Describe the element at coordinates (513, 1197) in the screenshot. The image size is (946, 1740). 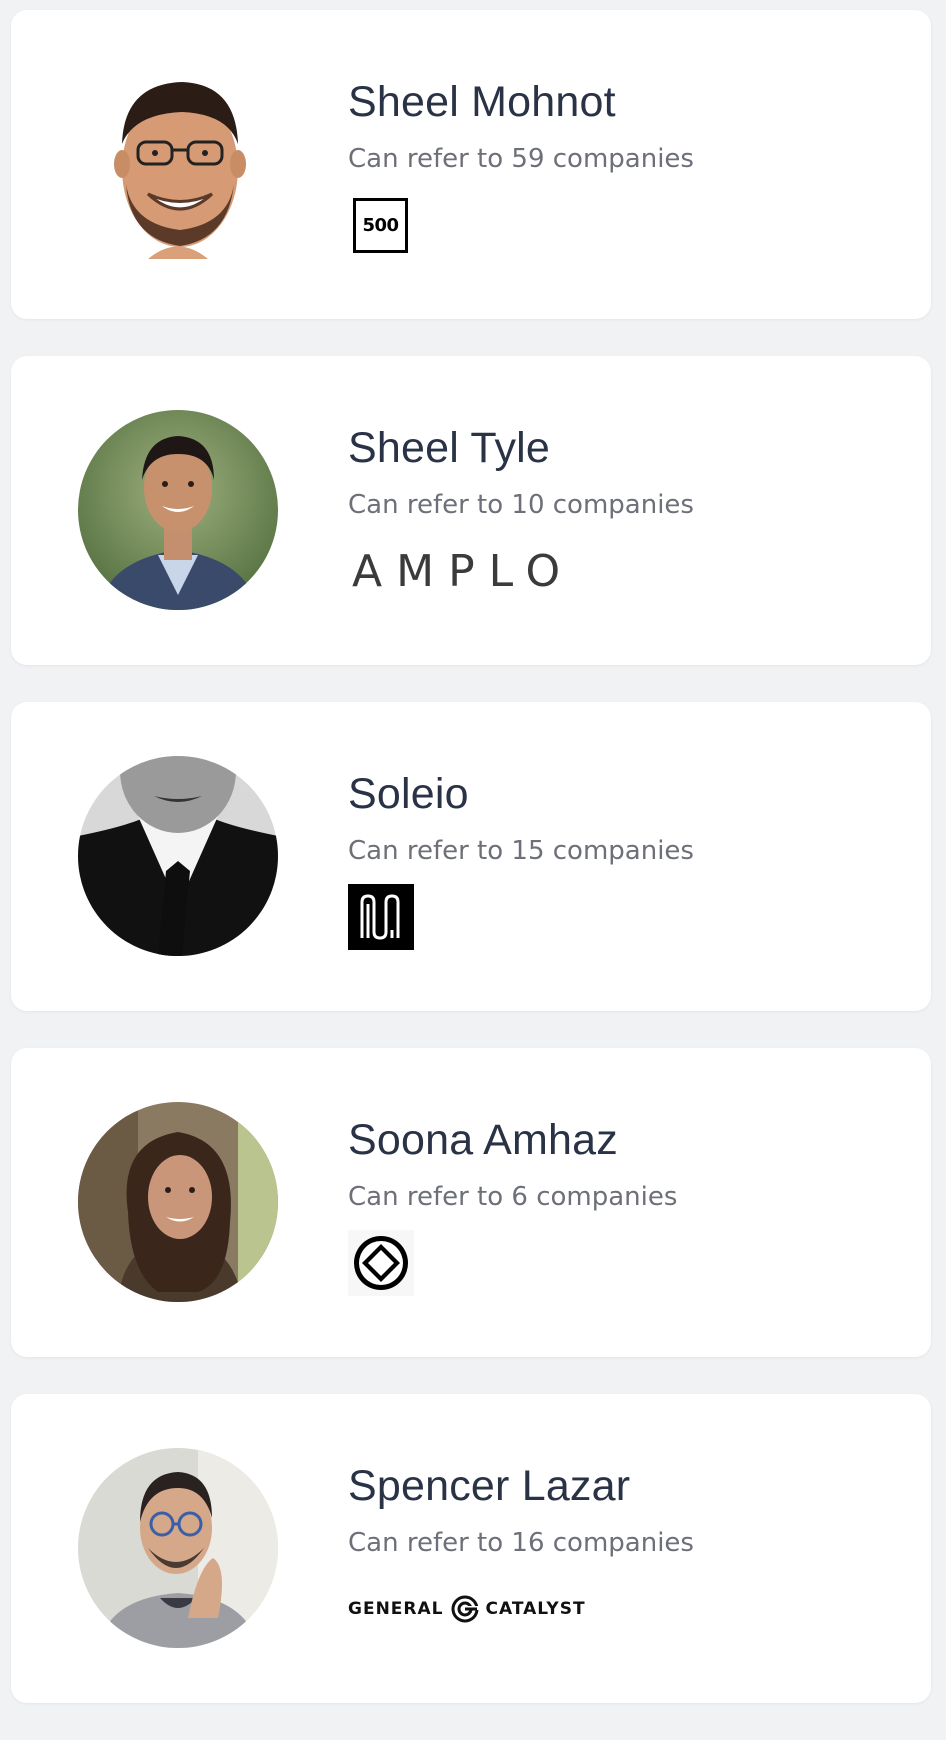
I see `refer-count: Can refer to 6 companies` at that location.